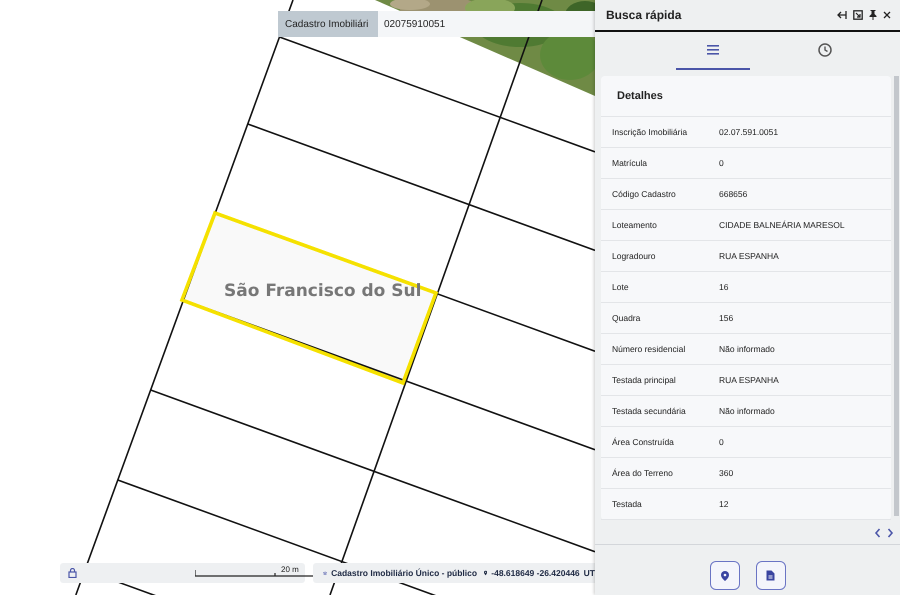 Image resolution: width=900 pixels, height=595 pixels. I want to click on close-icon, so click(887, 15).